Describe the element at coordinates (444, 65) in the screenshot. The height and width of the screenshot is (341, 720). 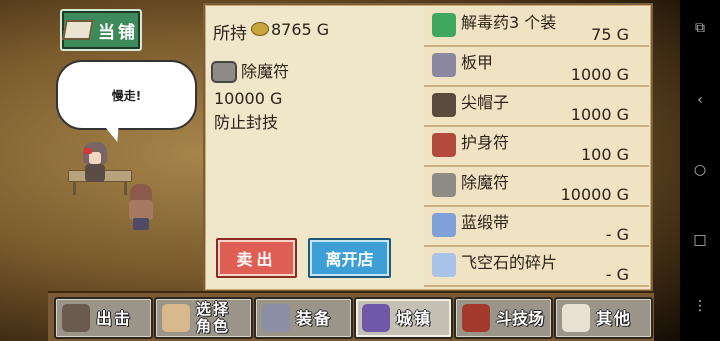
I see `armor-icon` at that location.